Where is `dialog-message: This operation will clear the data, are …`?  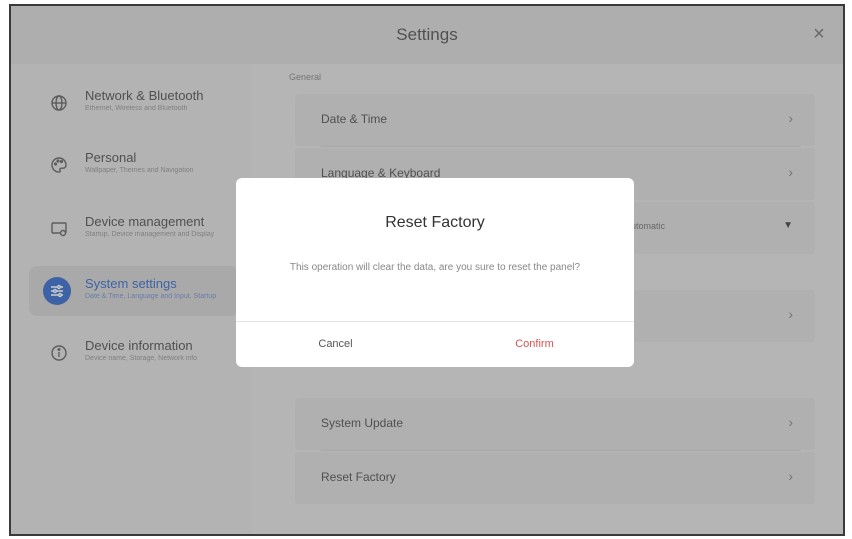
dialog-message: This operation will clear the data, are … is located at coordinates (435, 267).